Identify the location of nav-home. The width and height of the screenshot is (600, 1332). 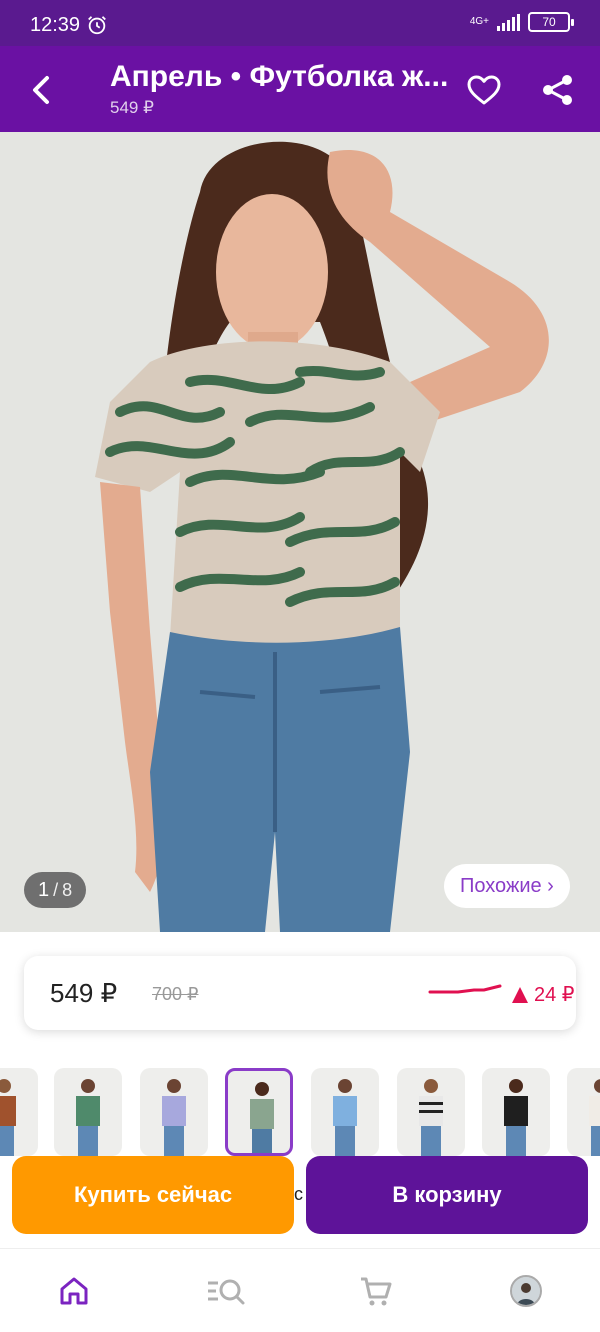
(74, 1291).